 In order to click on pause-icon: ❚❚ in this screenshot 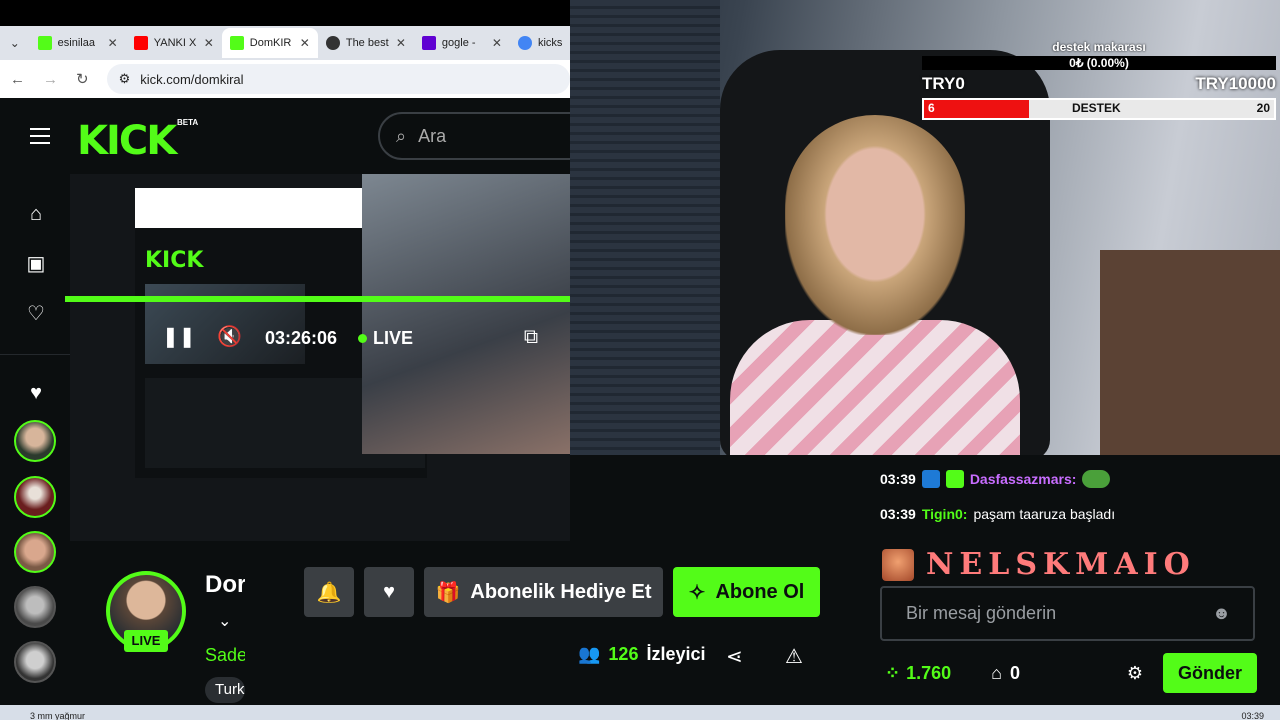, I will do `click(179, 337)`.